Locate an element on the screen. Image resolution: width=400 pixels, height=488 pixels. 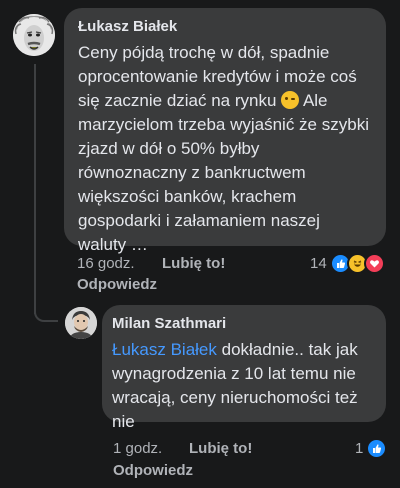
reaction-summary: 1 is located at coordinates (371, 448).